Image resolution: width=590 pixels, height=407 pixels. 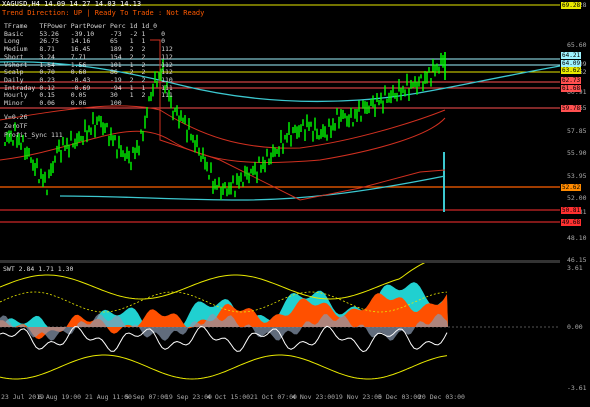 What do you see at coordinates (441, 397) in the screenshot?
I see `time-axis-label: 20 Dec 03:00` at bounding box center [441, 397].